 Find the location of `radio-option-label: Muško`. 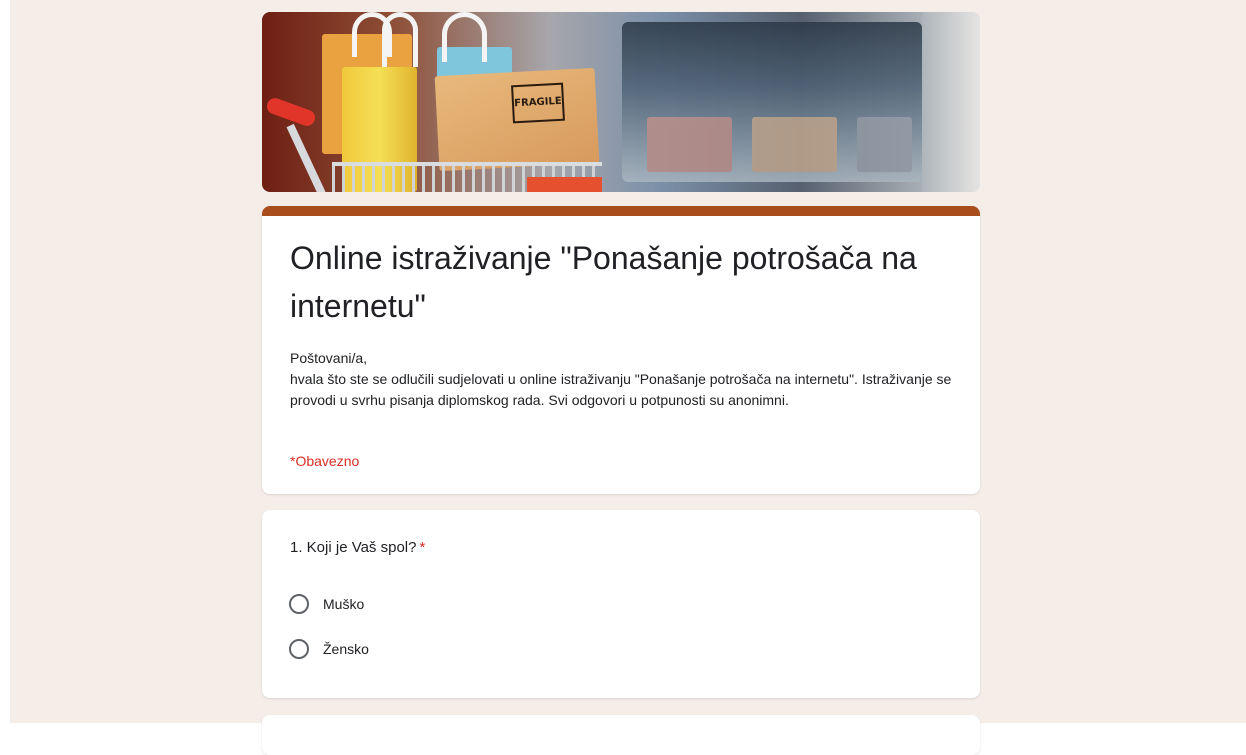

radio-option-label: Muško is located at coordinates (344, 604).